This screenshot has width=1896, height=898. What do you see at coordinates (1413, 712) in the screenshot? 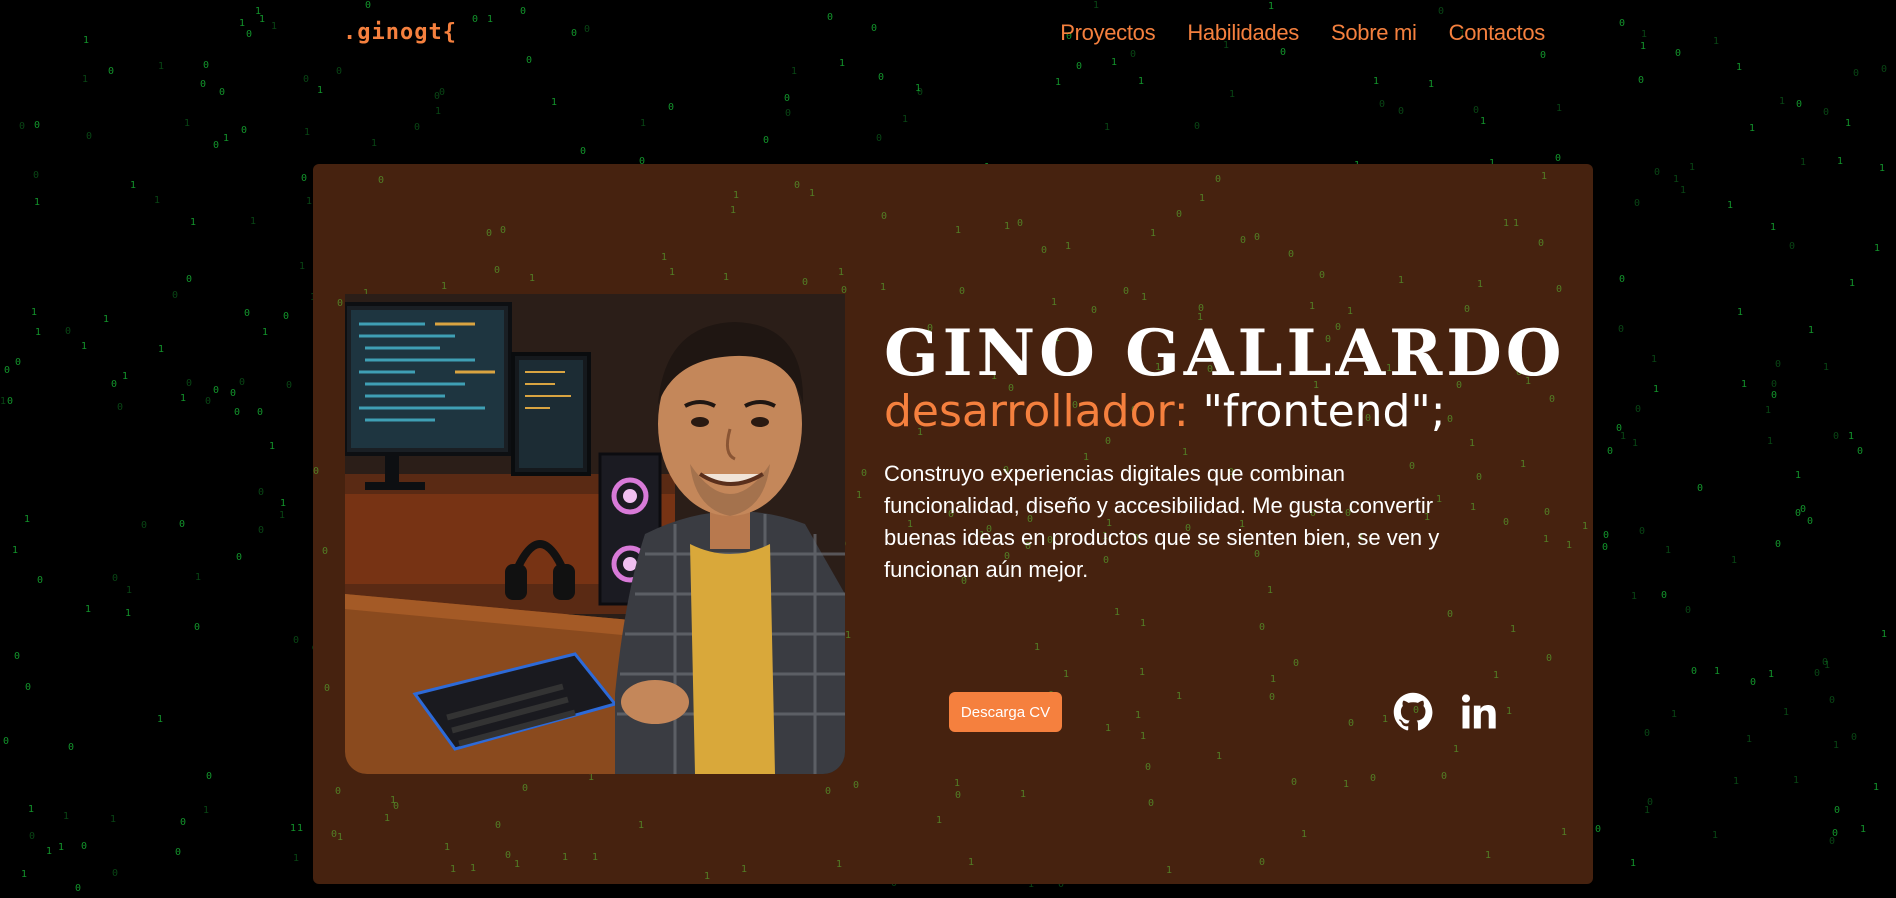
I see `github-icon` at bounding box center [1413, 712].